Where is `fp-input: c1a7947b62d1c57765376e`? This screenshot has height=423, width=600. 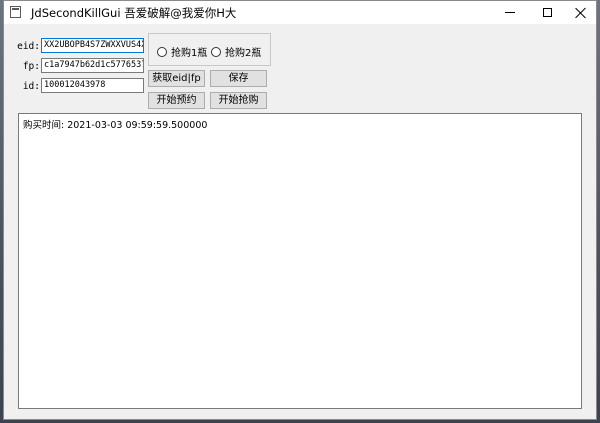 fp-input: c1a7947b62d1c57765376e is located at coordinates (92, 65).